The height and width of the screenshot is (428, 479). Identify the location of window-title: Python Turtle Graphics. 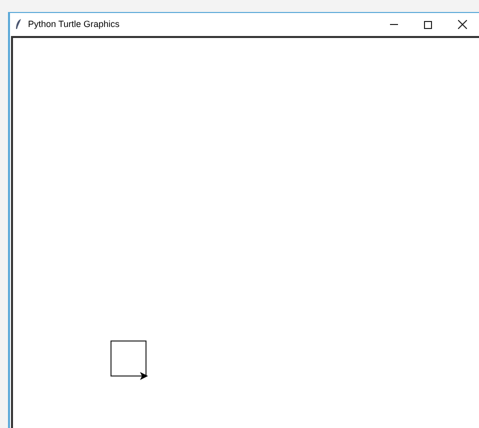
(74, 24).